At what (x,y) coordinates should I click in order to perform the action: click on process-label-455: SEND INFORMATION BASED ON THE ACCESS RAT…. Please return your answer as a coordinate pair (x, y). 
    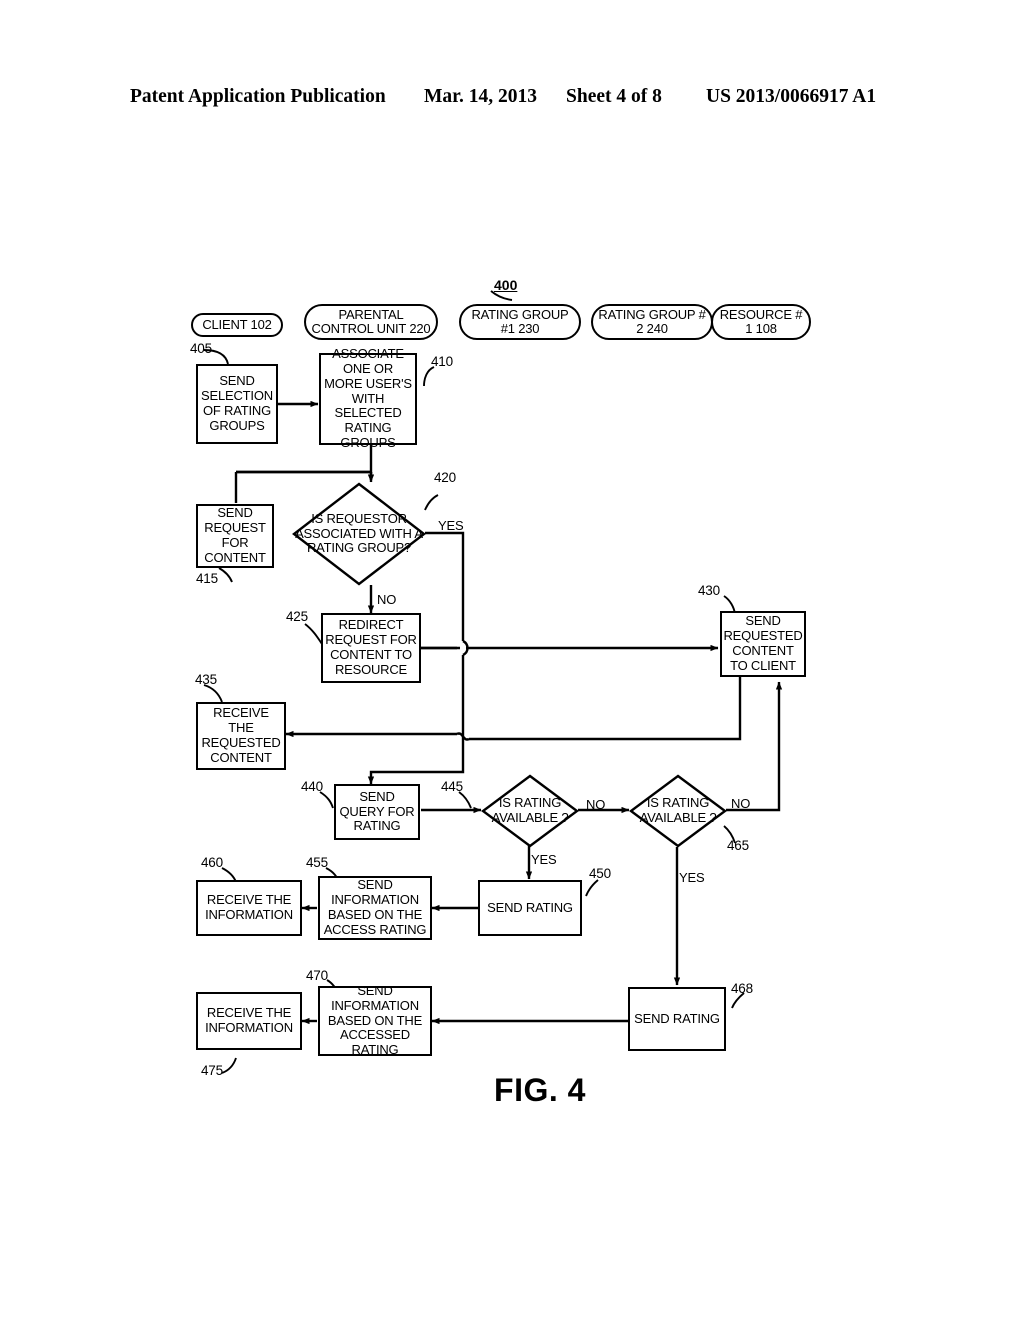
    Looking at the image, I should click on (375, 907).